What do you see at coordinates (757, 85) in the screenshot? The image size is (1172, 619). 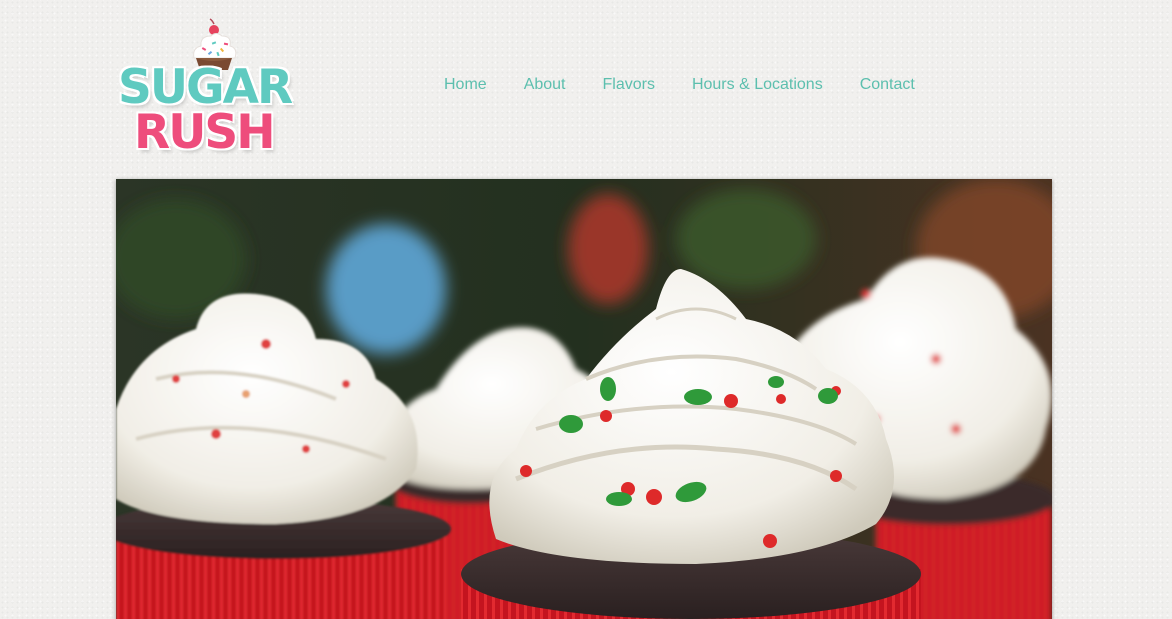 I see `nav-hours-locations-link: Hours & Locations` at bounding box center [757, 85].